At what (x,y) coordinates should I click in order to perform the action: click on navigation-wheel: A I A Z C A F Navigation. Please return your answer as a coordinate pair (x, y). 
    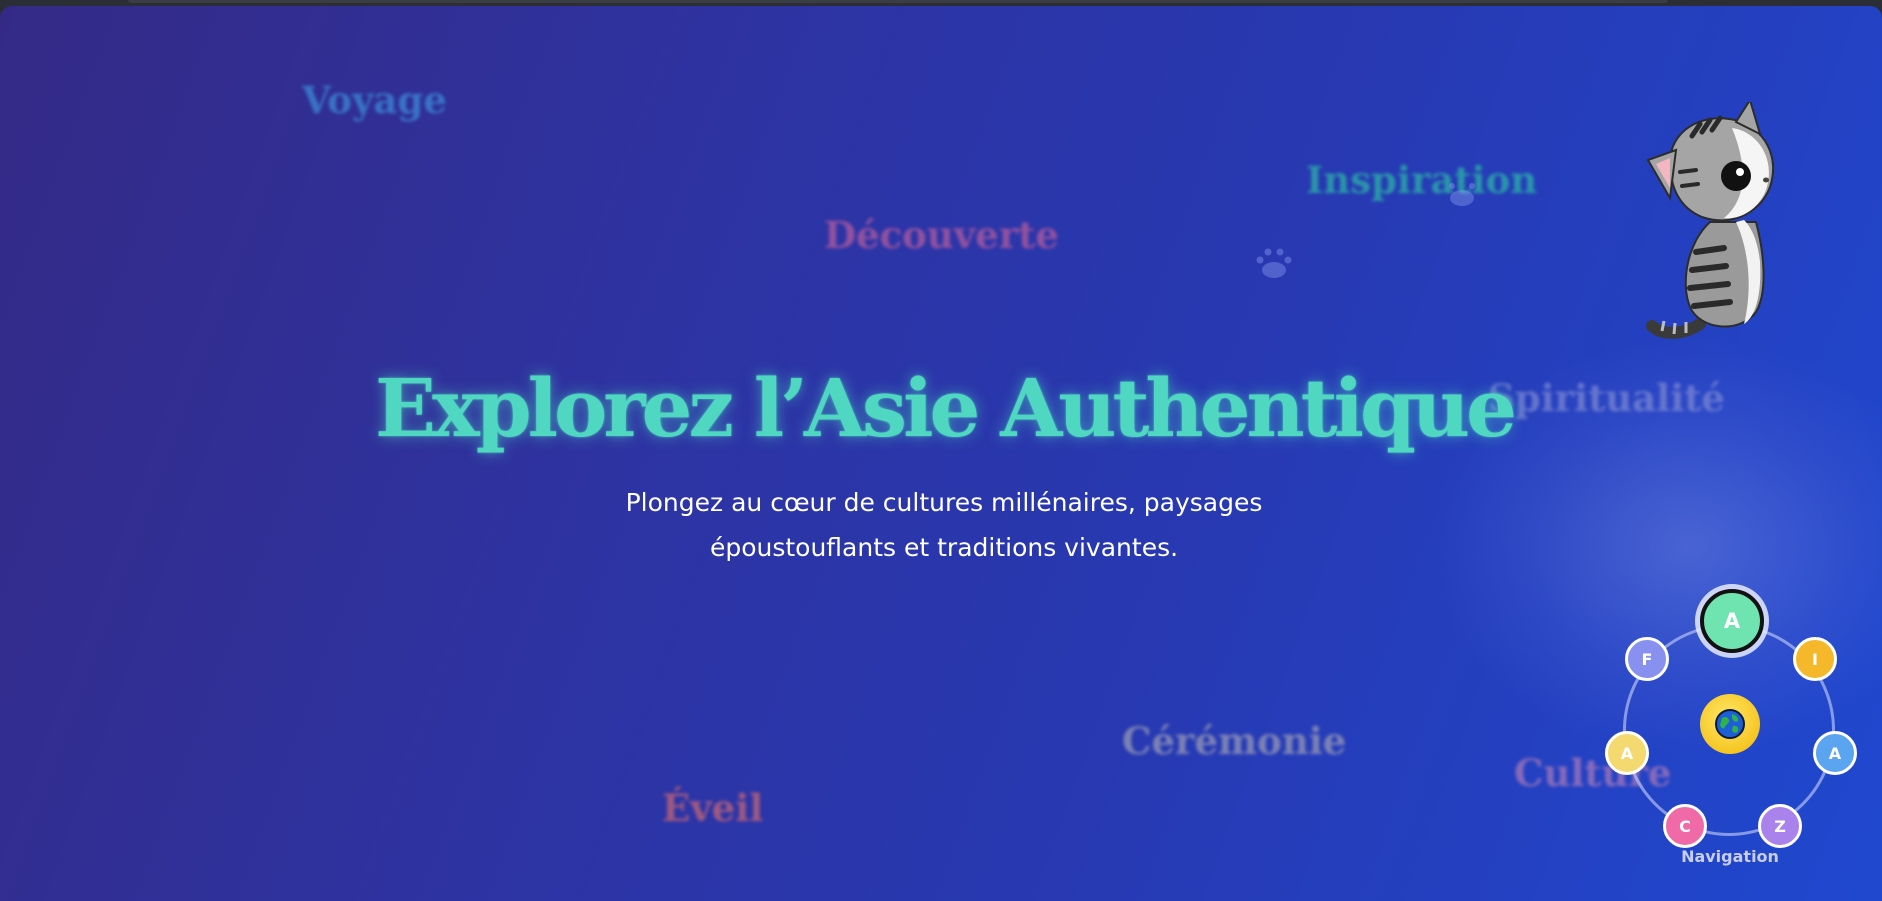
    Looking at the image, I should click on (1730, 731).